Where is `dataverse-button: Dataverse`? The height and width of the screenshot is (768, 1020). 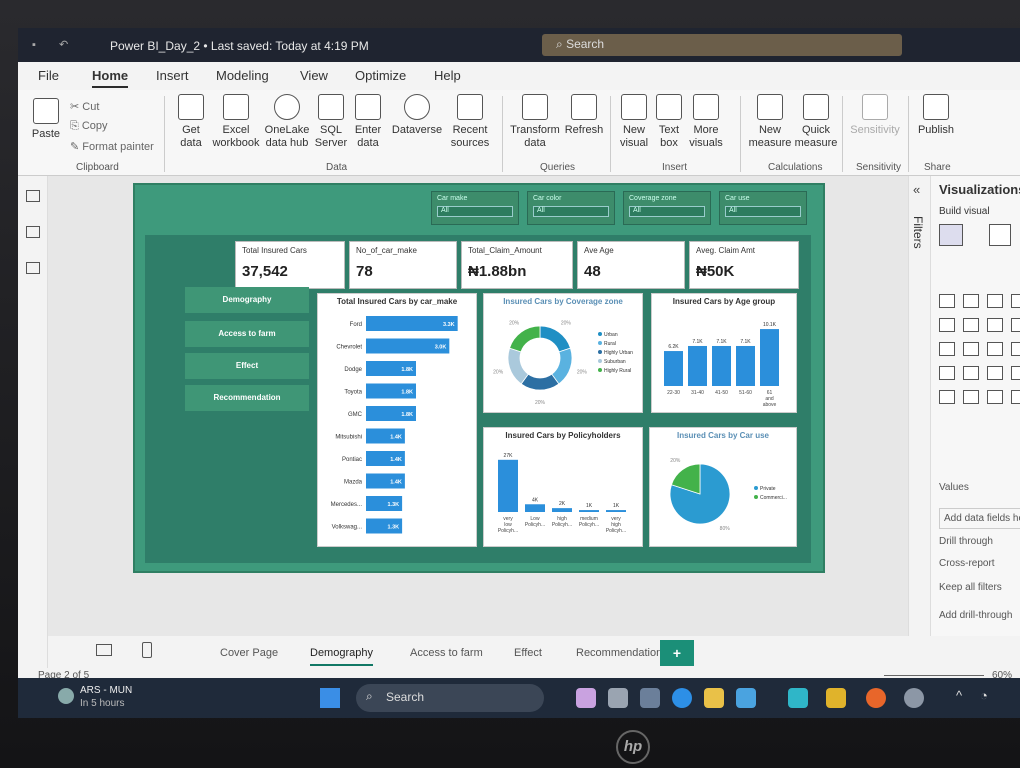 dataverse-button: Dataverse is located at coordinates (417, 115).